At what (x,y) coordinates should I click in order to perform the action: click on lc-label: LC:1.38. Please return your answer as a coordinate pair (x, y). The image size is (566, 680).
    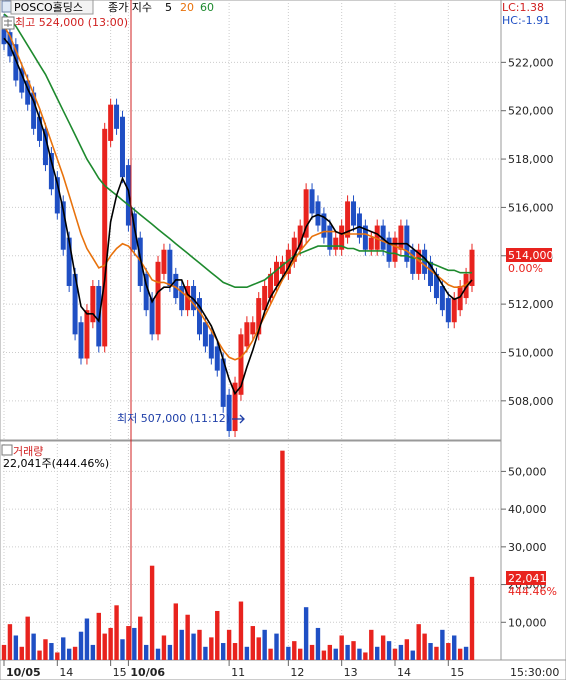
    Looking at the image, I should click on (523, 7).